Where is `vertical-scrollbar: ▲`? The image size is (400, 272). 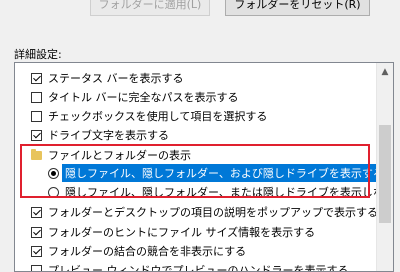 vertical-scrollbar: ▲ is located at coordinates (384, 167).